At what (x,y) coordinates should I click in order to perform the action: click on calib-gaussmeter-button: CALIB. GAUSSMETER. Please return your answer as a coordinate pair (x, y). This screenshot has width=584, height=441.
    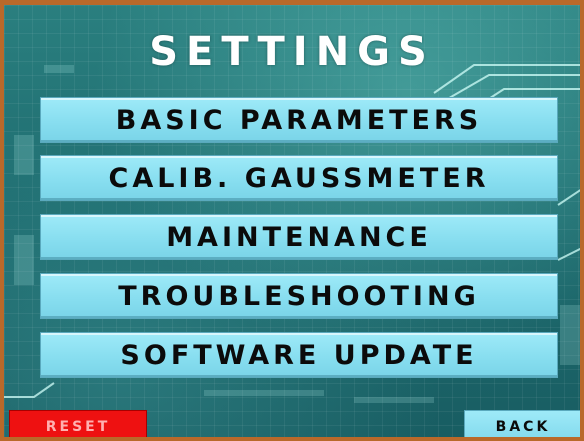
    Looking at the image, I should click on (299, 178).